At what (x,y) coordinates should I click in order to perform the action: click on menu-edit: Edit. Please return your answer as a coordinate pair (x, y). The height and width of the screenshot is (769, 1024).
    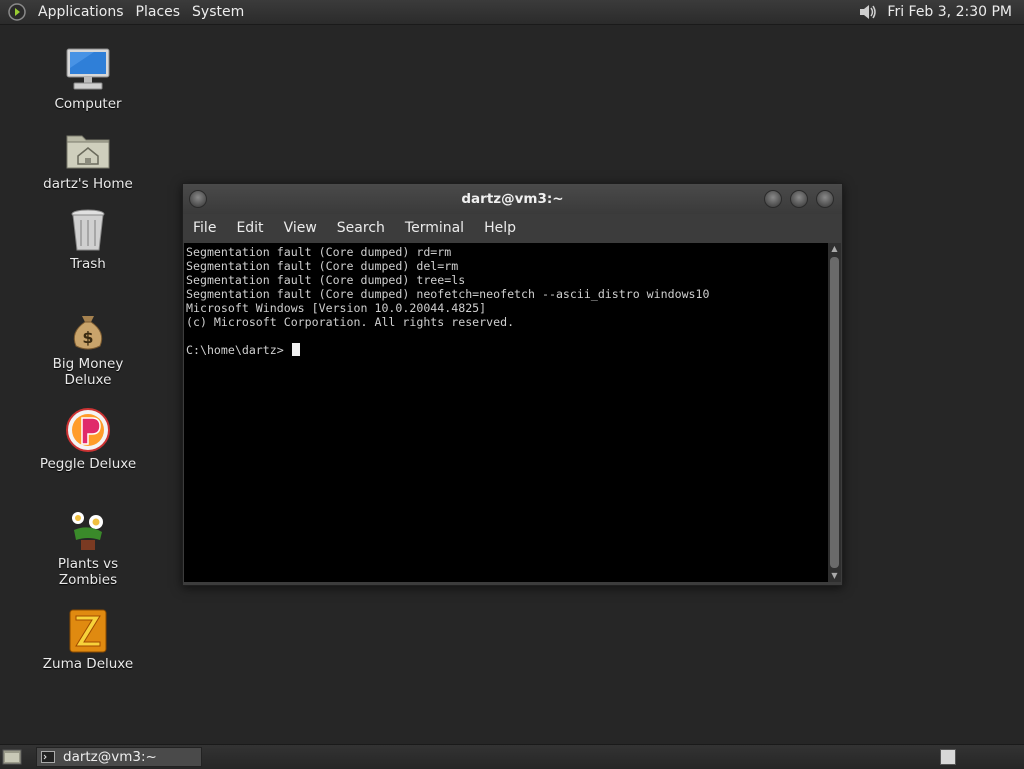
    Looking at the image, I should click on (249, 228).